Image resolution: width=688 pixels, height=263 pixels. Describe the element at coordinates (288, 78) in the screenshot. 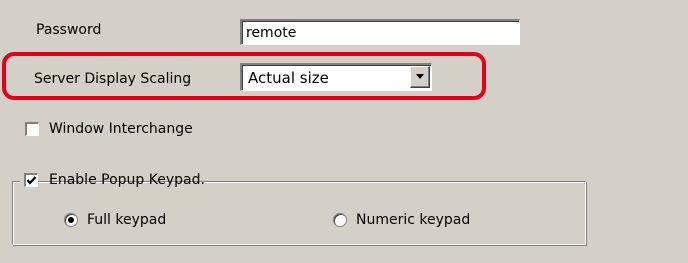

I see `server-display-scaling-value: Actual size` at that location.